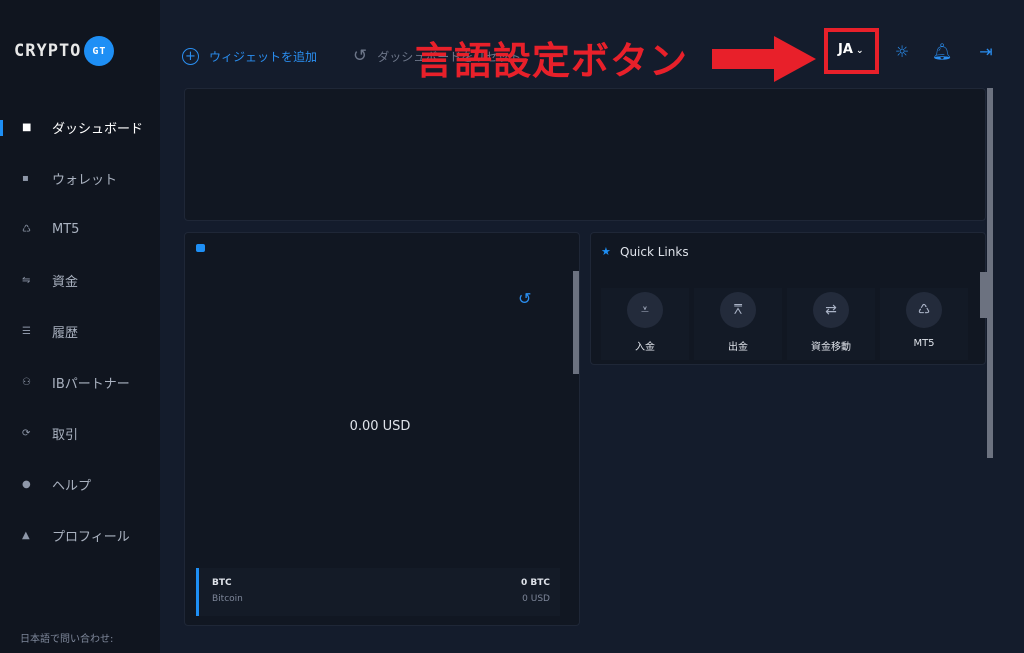  Describe the element at coordinates (986, 51) in the screenshot. I see `logout-icon: ⇥` at that location.